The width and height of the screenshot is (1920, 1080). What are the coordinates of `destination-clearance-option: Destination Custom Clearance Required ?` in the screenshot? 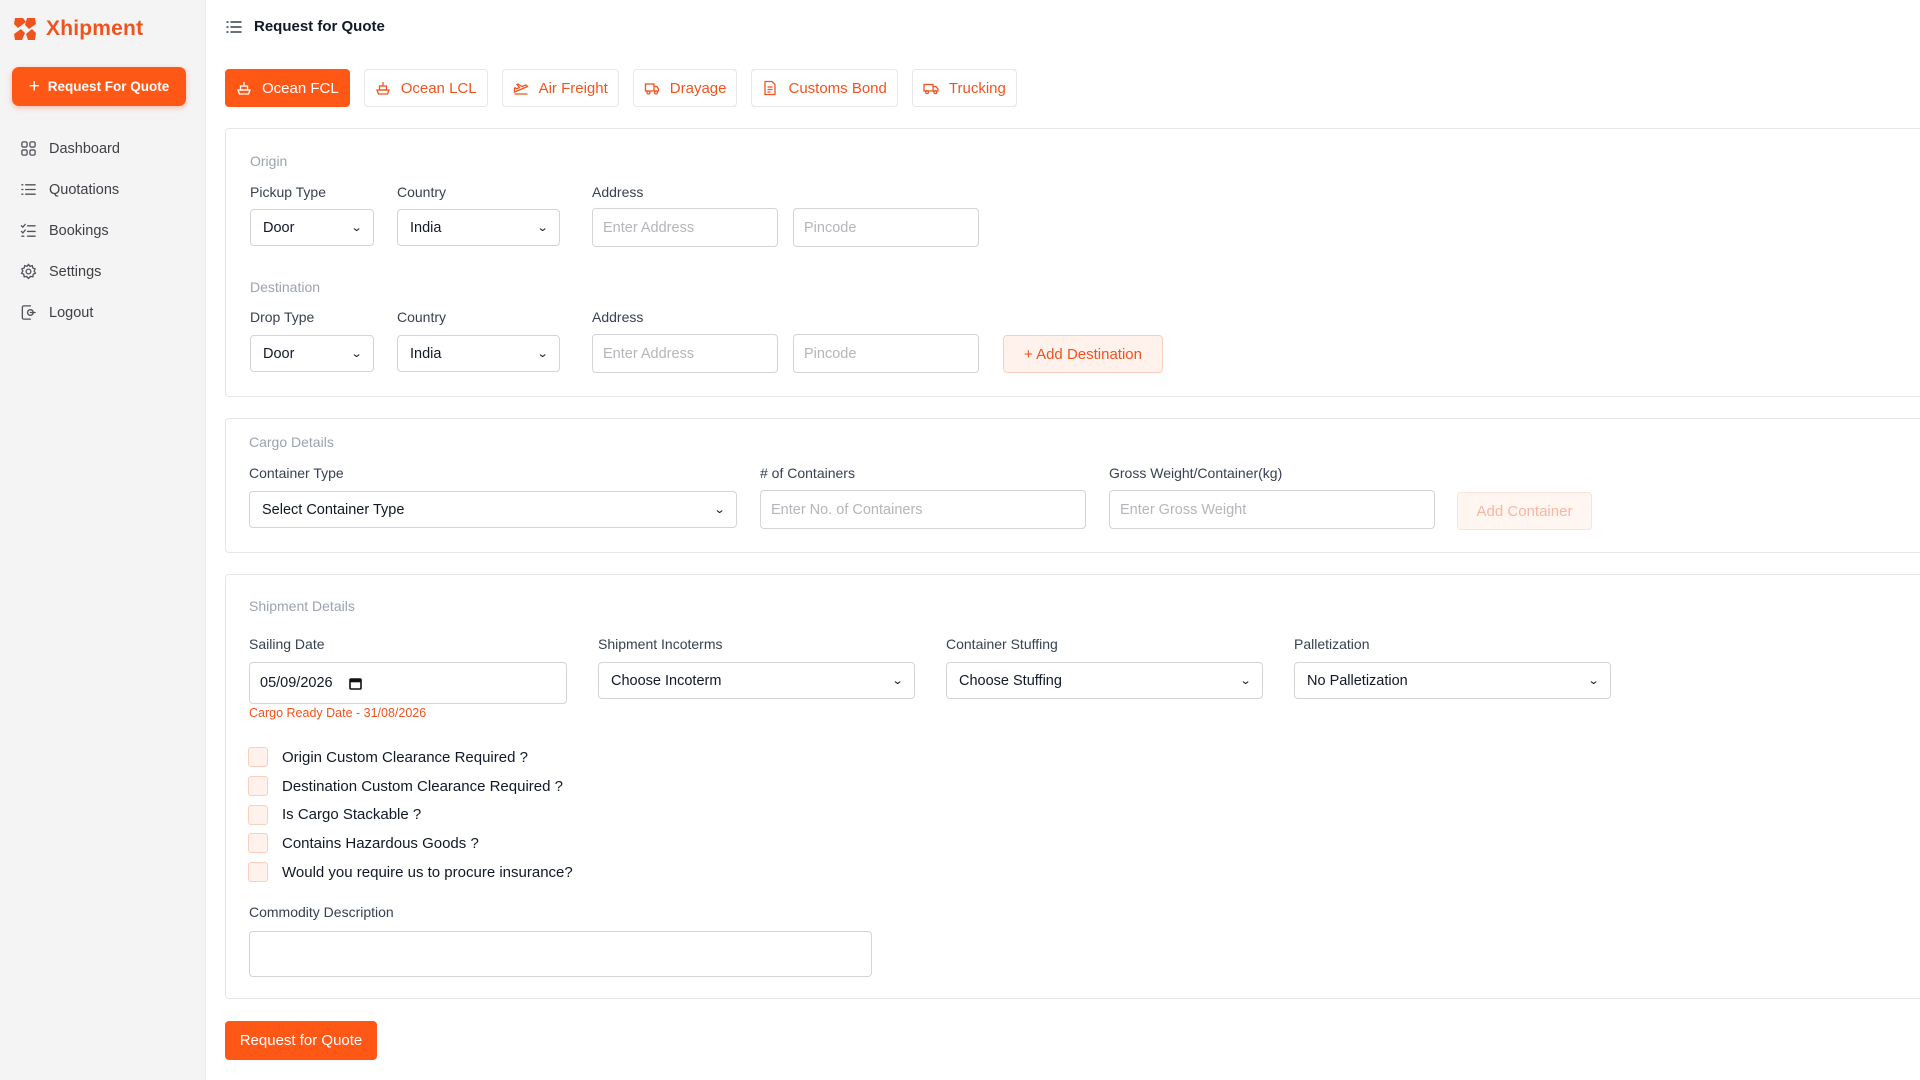 It's located at (410, 786).